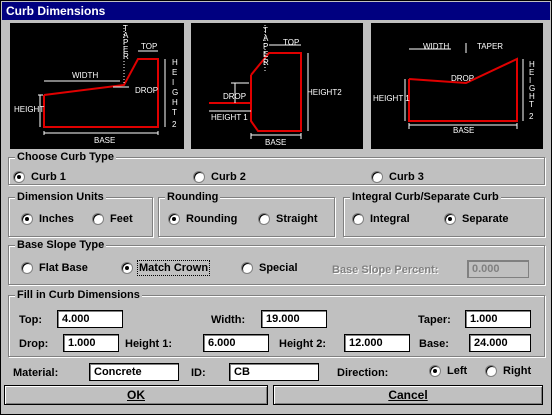 This screenshot has width=552, height=415. I want to click on top-field: 4.000, so click(90, 319).